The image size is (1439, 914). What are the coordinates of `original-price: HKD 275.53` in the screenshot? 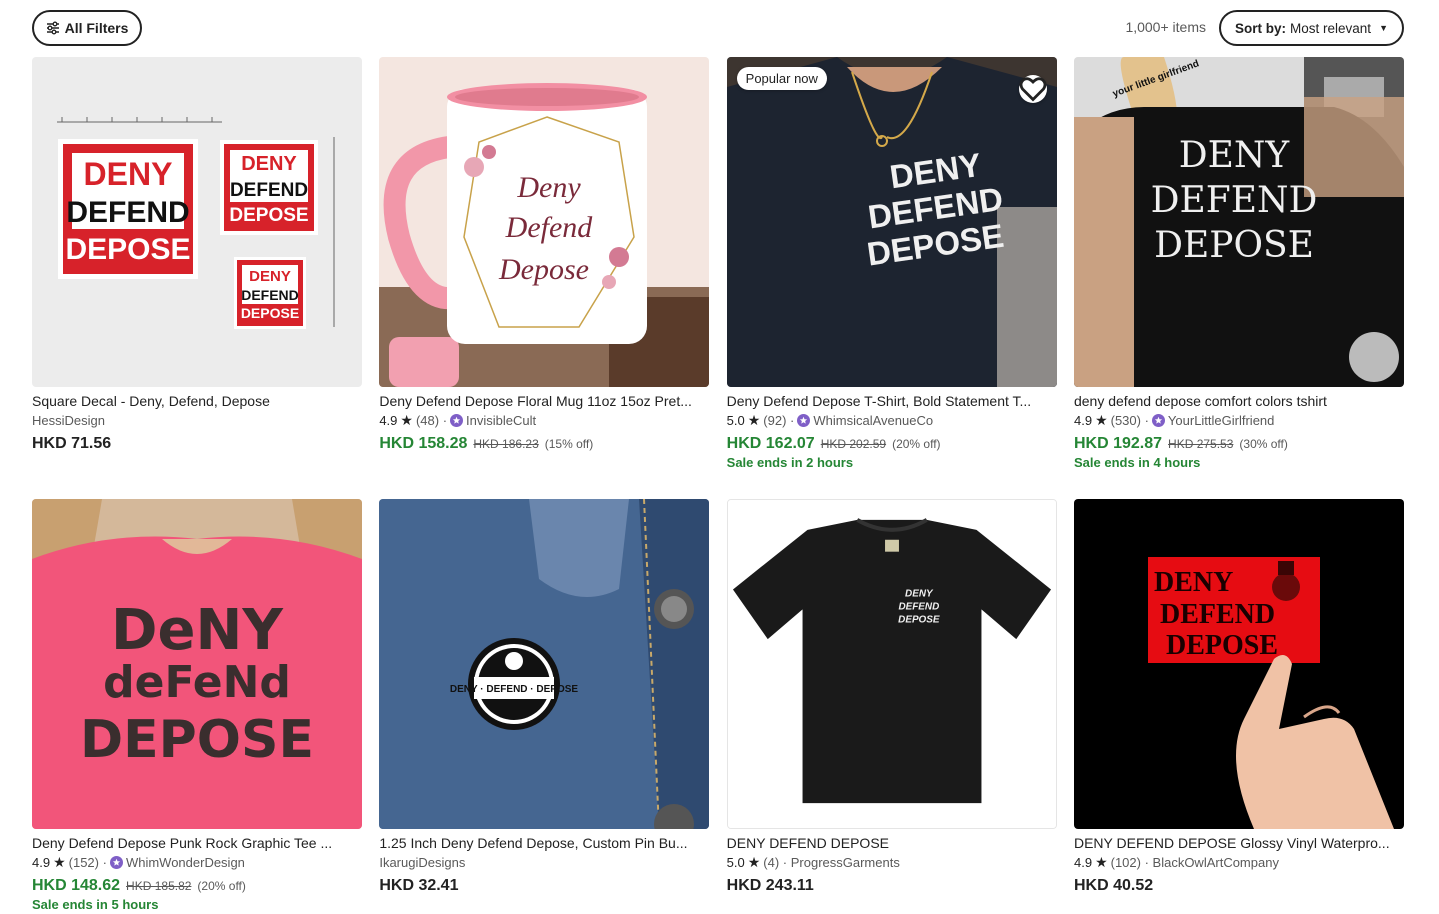 It's located at (1201, 444).